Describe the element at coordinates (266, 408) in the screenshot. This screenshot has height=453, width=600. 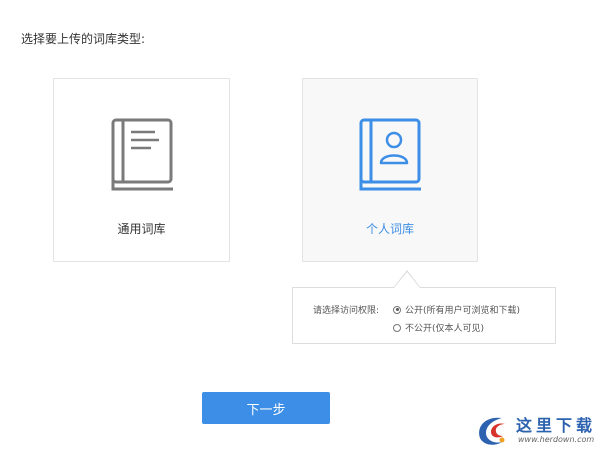
I see `next-step-button: 下一步` at that location.